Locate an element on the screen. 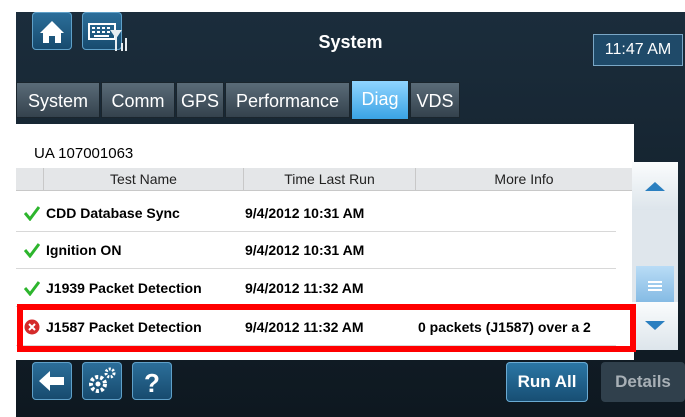  scroll-thumb is located at coordinates (655, 286).